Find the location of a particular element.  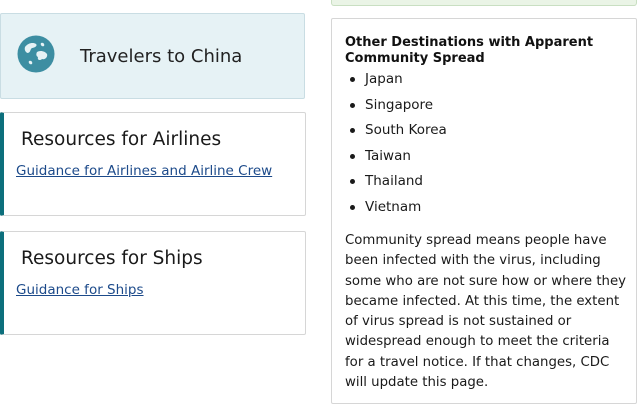

list-item: Thailand is located at coordinates (396, 185).